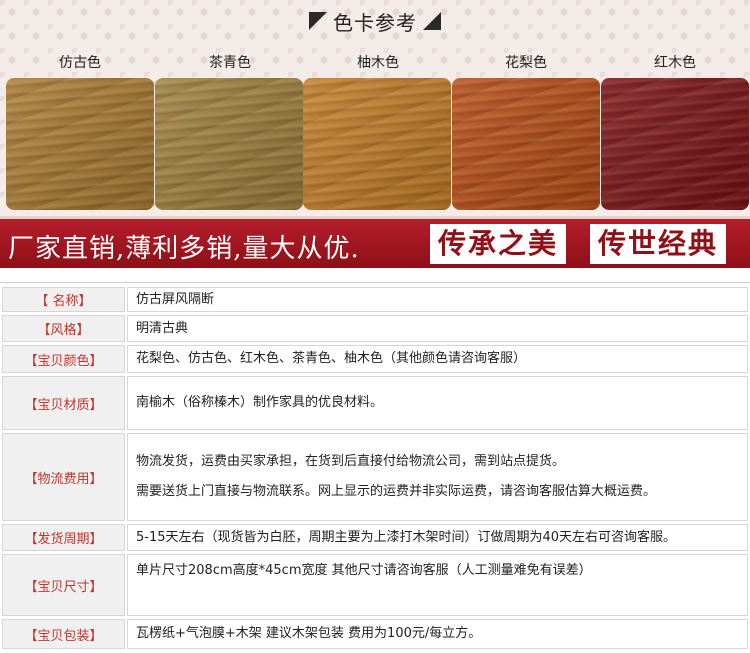  What do you see at coordinates (437, 328) in the screenshot?
I see `spec-value: 明清古典` at bounding box center [437, 328].